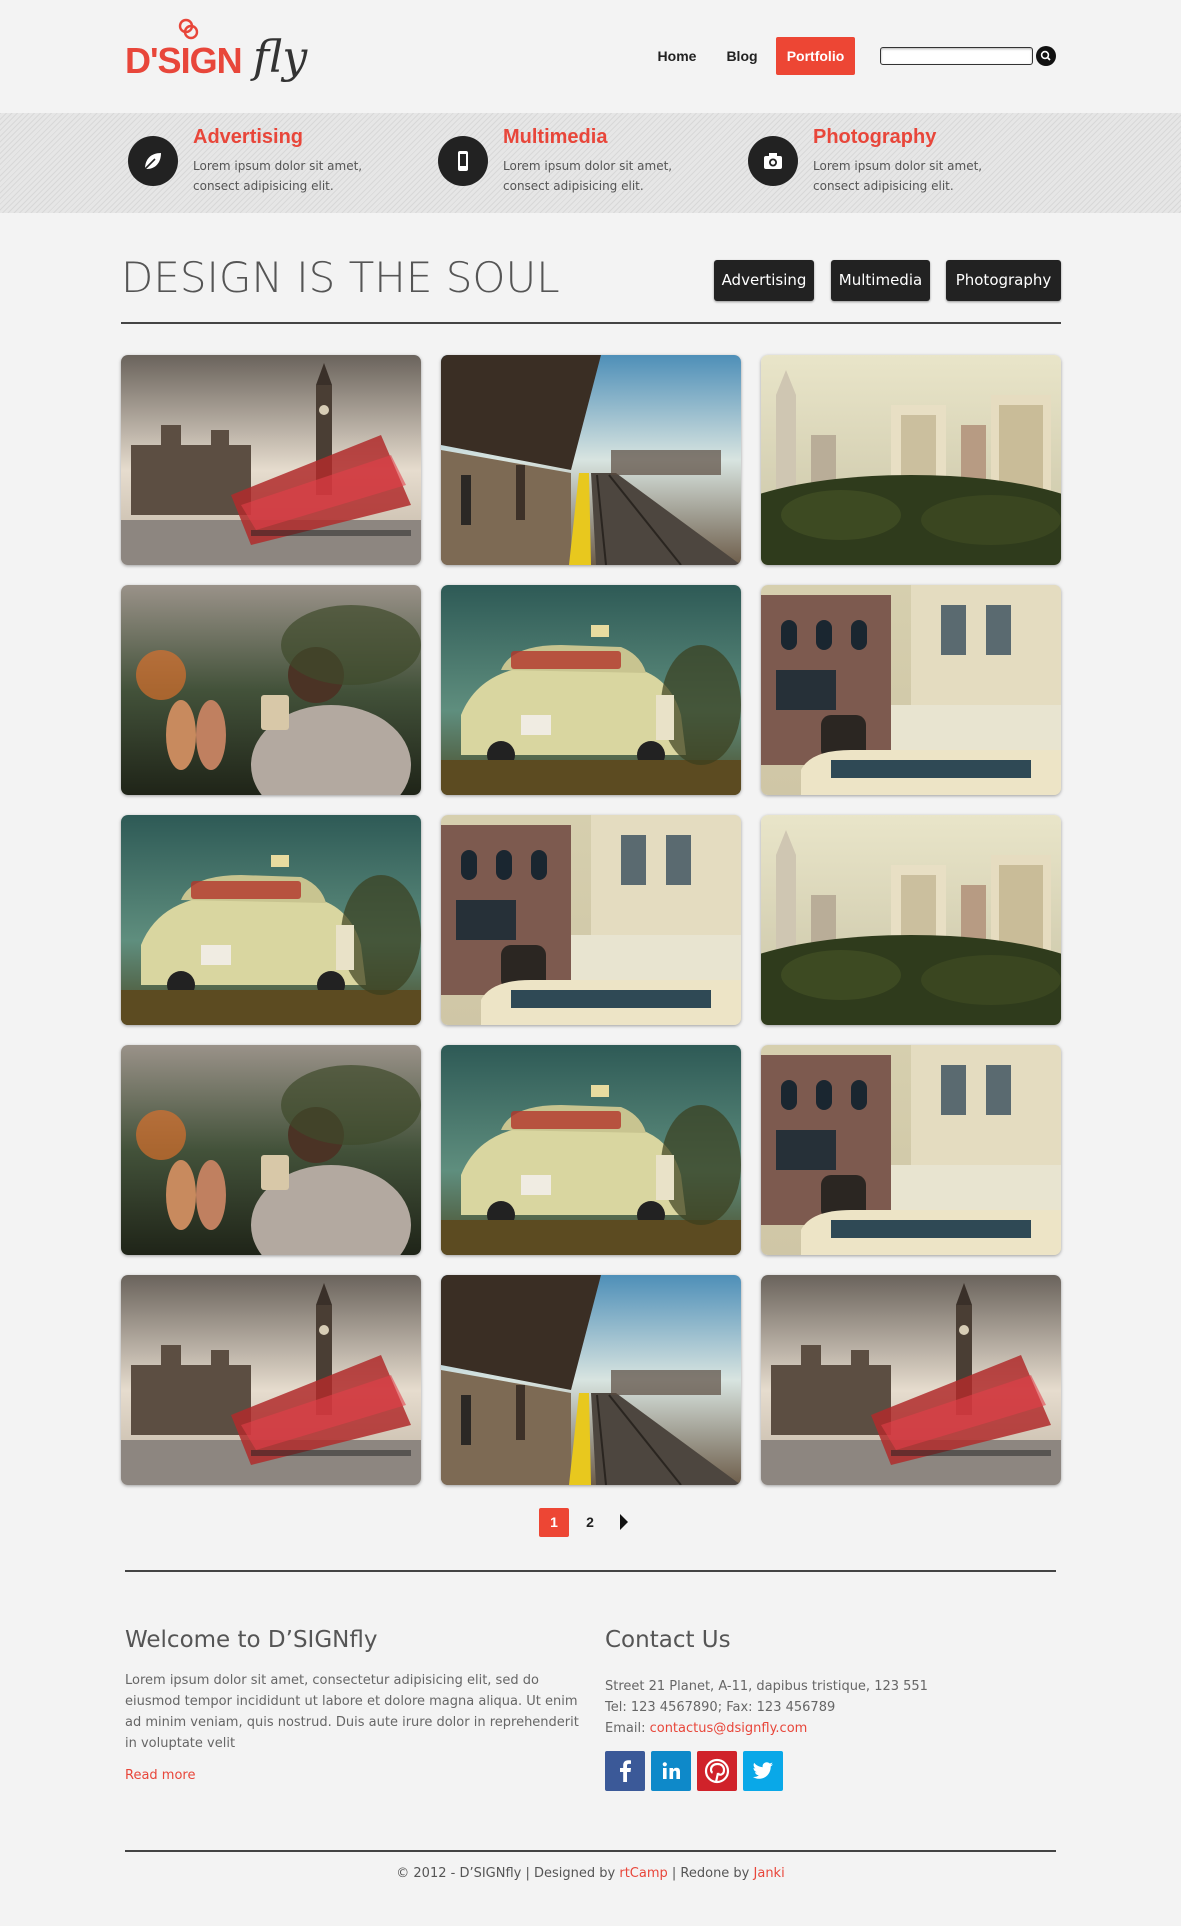 The image size is (1181, 1926). I want to click on filter-advertising: Advertising, so click(764, 280).